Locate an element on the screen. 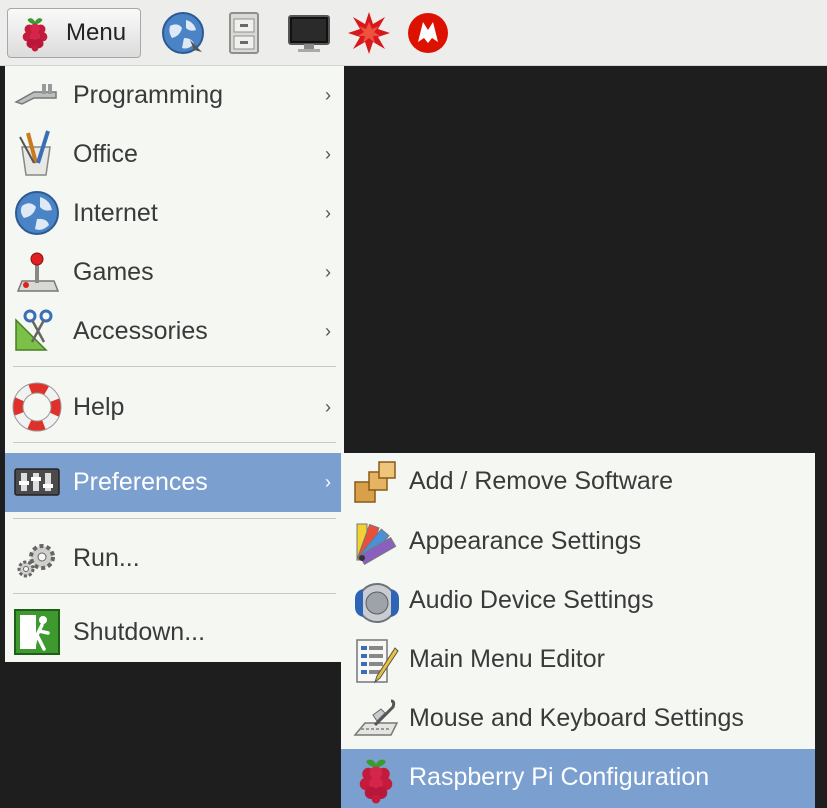 This screenshot has width=827, height=808. menu-button-label: Menu is located at coordinates (96, 32).